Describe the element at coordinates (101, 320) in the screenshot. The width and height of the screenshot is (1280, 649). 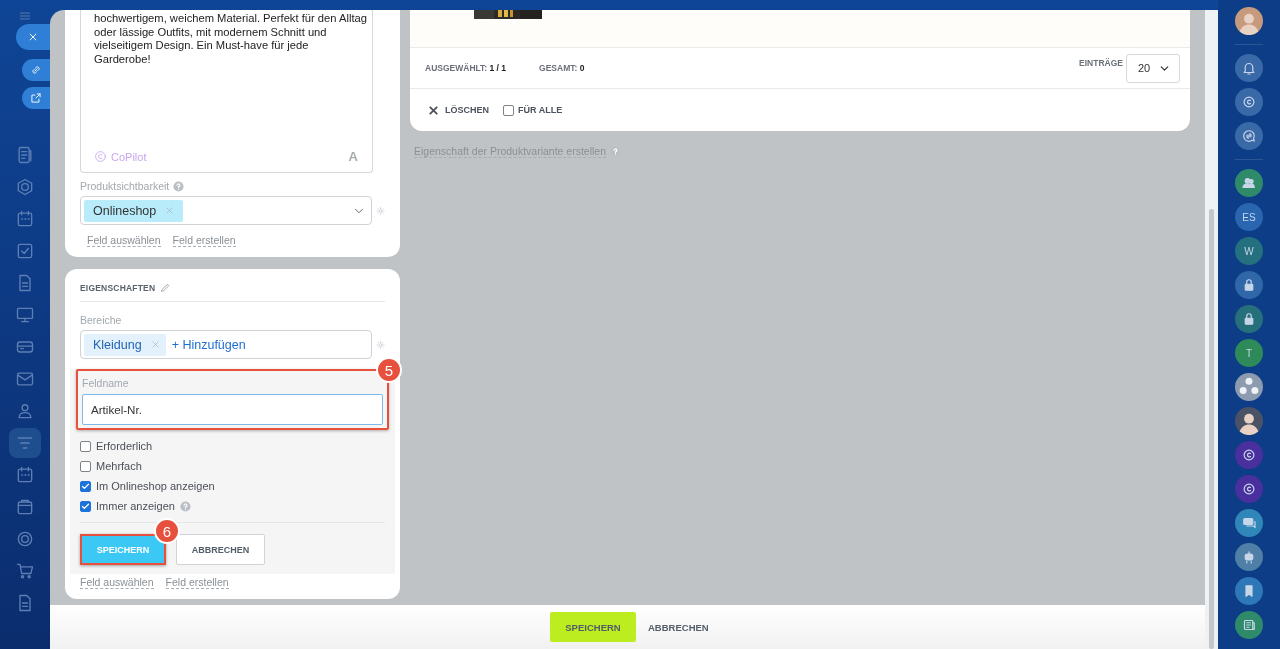
I see `field-label: Bereiche` at that location.